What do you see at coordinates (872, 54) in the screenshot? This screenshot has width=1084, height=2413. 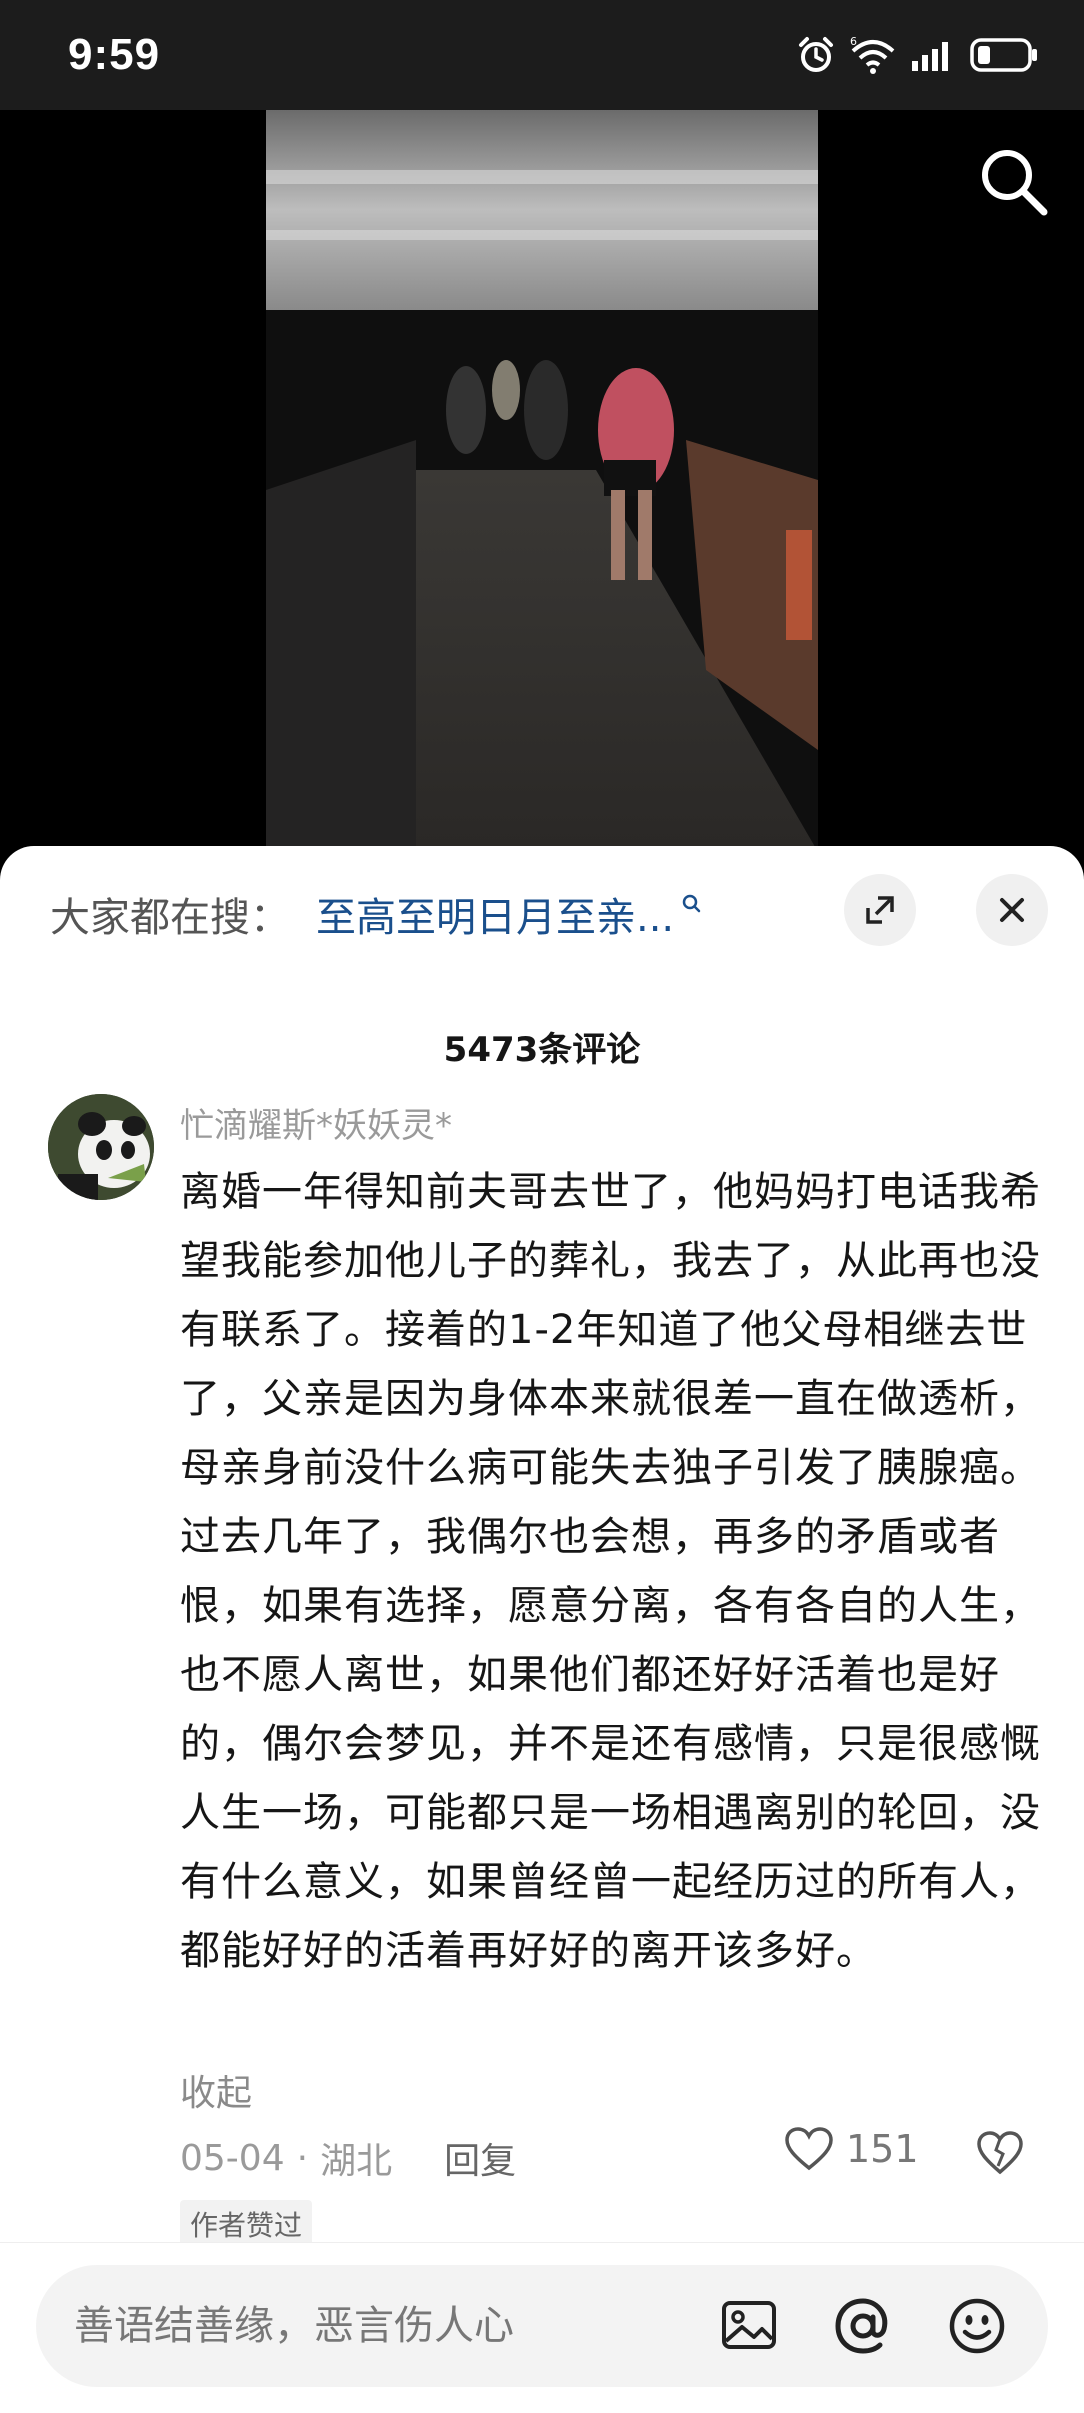 I see `wifi-icon: 6` at bounding box center [872, 54].